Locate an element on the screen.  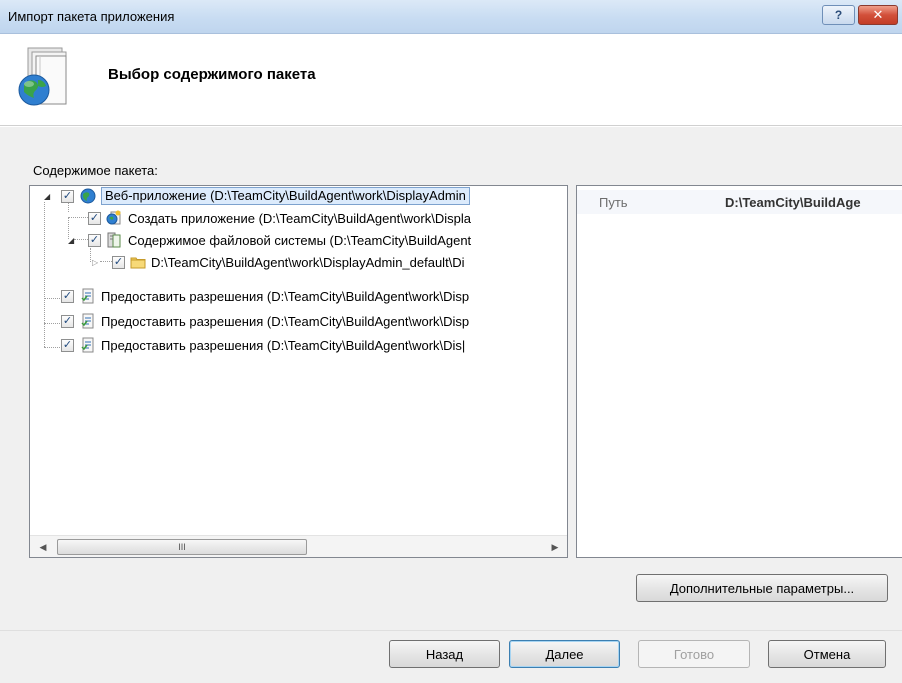
help-button: ? is located at coordinates (838, 15).